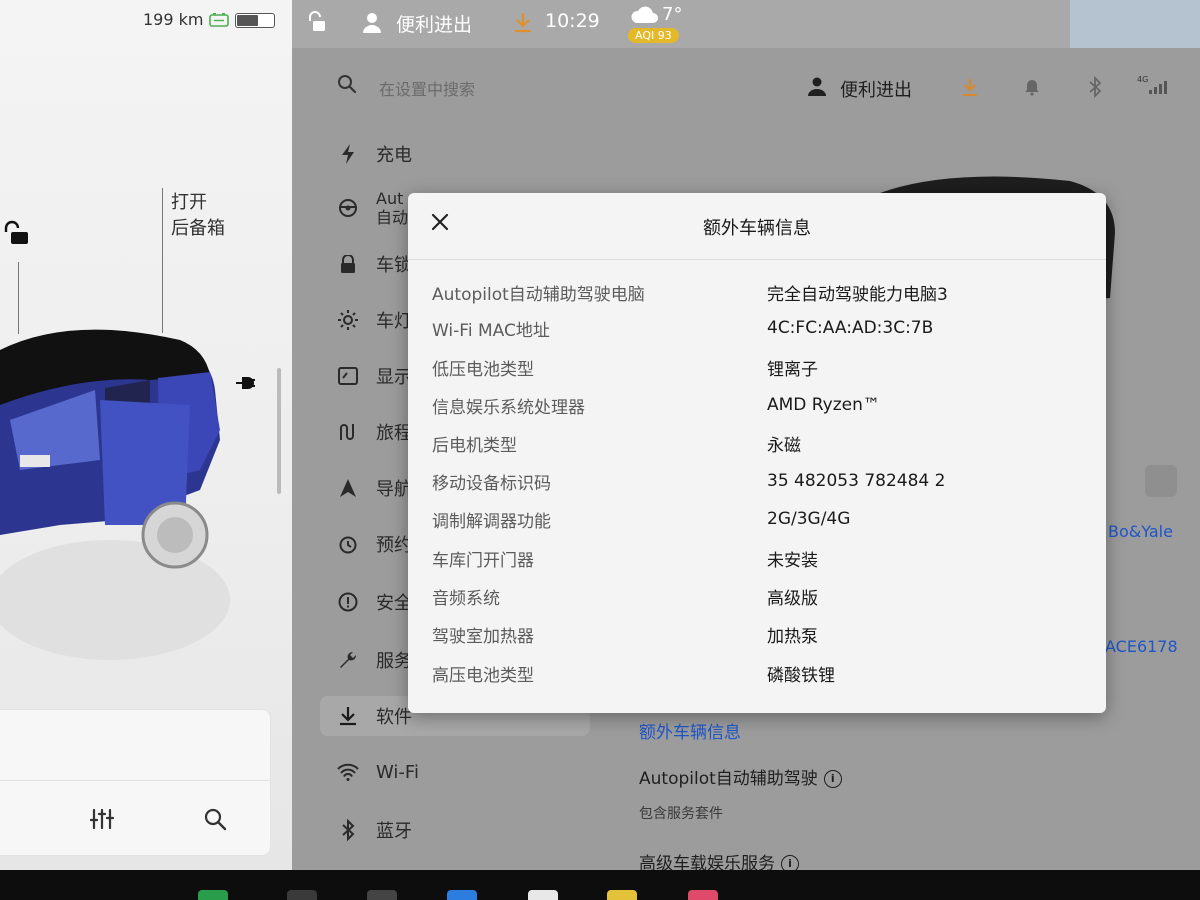 The width and height of the screenshot is (1200, 900). Describe the element at coordinates (832, 779) in the screenshot. I see `info-icon: i` at that location.